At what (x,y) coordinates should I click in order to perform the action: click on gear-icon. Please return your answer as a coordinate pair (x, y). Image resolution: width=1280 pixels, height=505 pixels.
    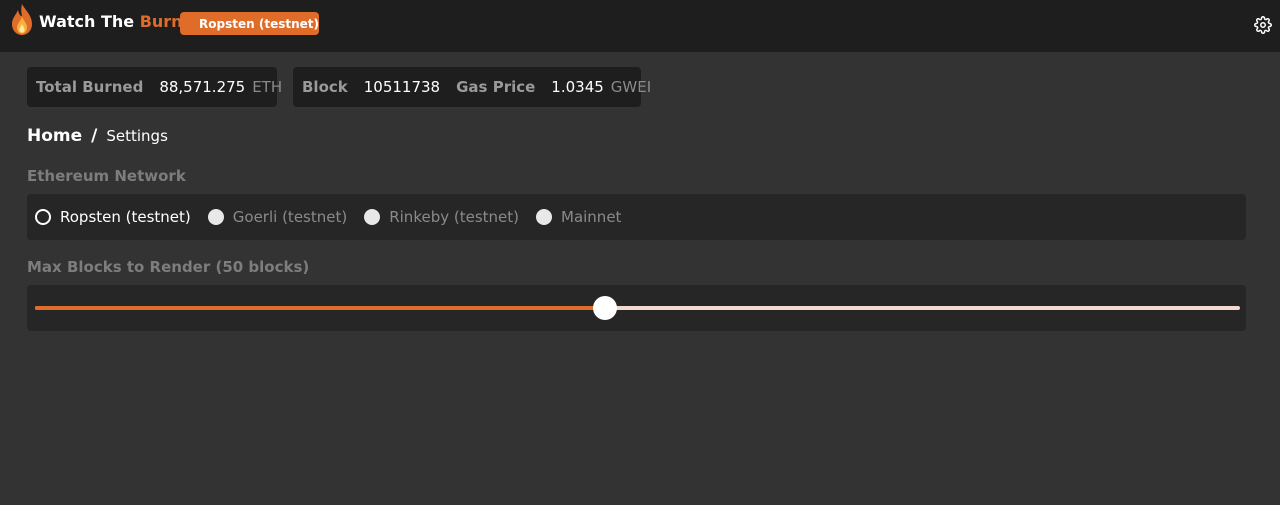
    Looking at the image, I should click on (1263, 25).